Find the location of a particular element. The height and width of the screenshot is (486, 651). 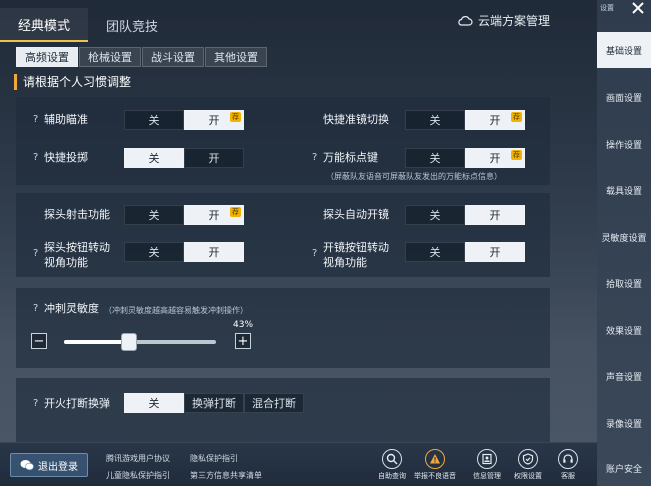

option-label: 混合打断 is located at coordinates (274, 403).